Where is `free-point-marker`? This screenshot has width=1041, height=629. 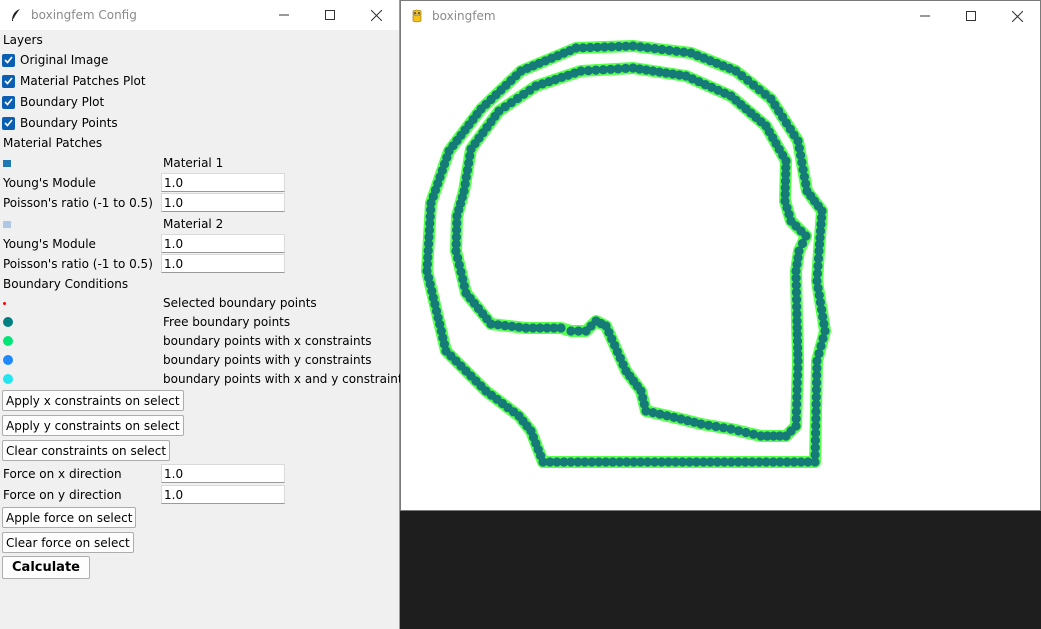
free-point-marker is located at coordinates (8, 322).